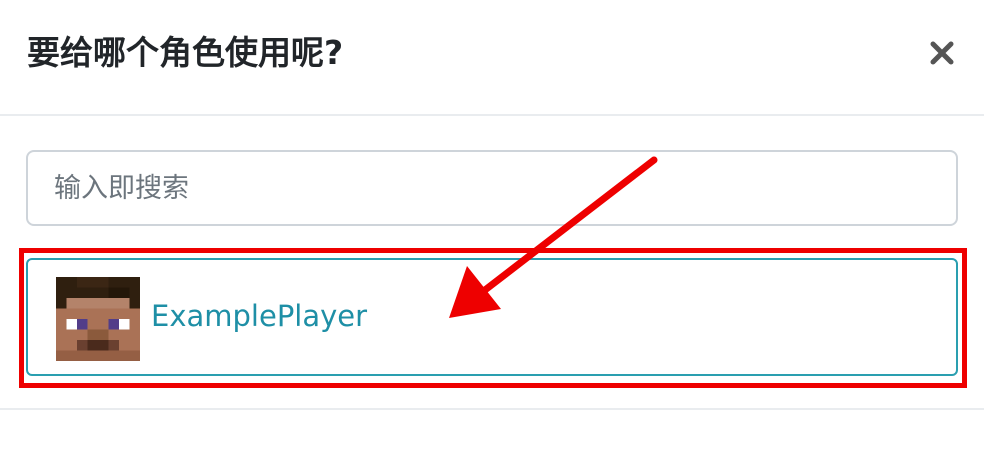  I want to click on modal-title: 要给哪个角色使用呢?, so click(185, 52).